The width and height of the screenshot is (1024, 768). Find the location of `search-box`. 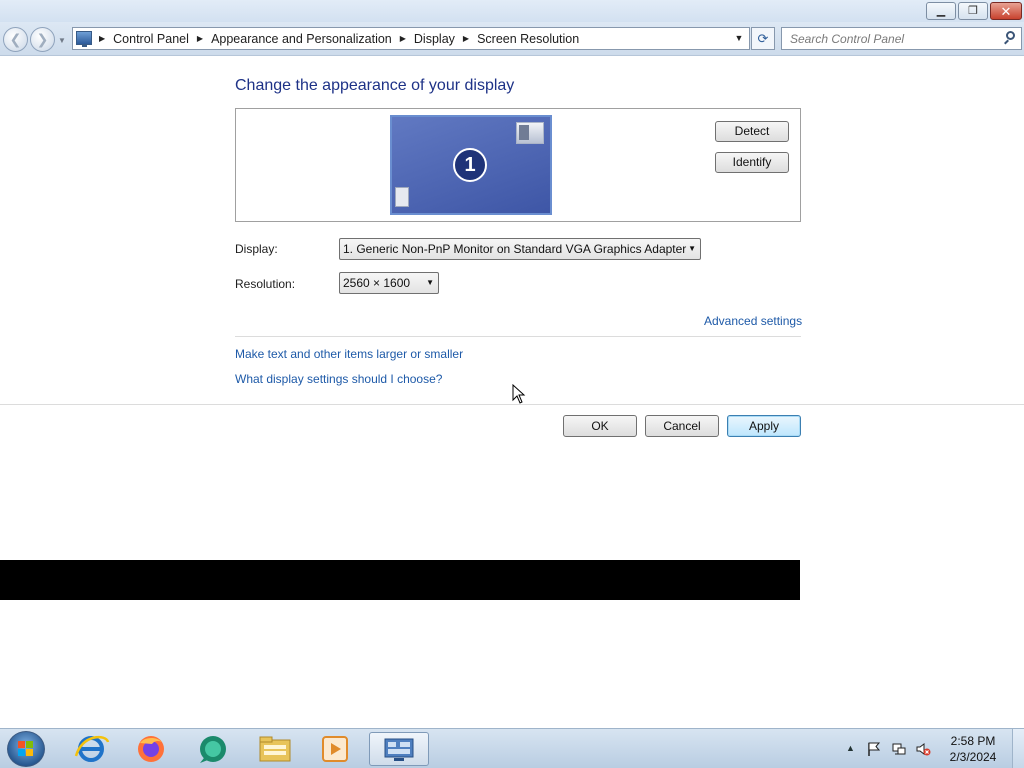

search-box is located at coordinates (901, 38).